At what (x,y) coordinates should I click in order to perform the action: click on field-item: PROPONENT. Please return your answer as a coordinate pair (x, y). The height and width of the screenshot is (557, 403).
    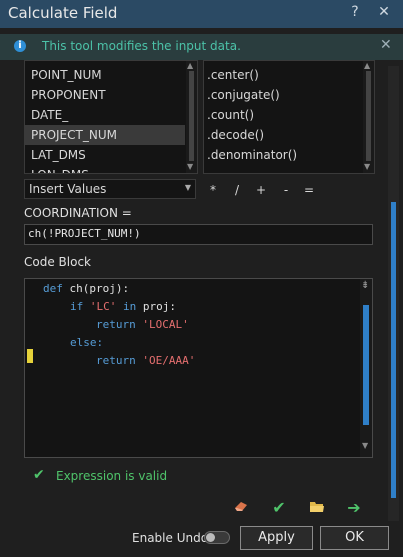
    Looking at the image, I should click on (105, 95).